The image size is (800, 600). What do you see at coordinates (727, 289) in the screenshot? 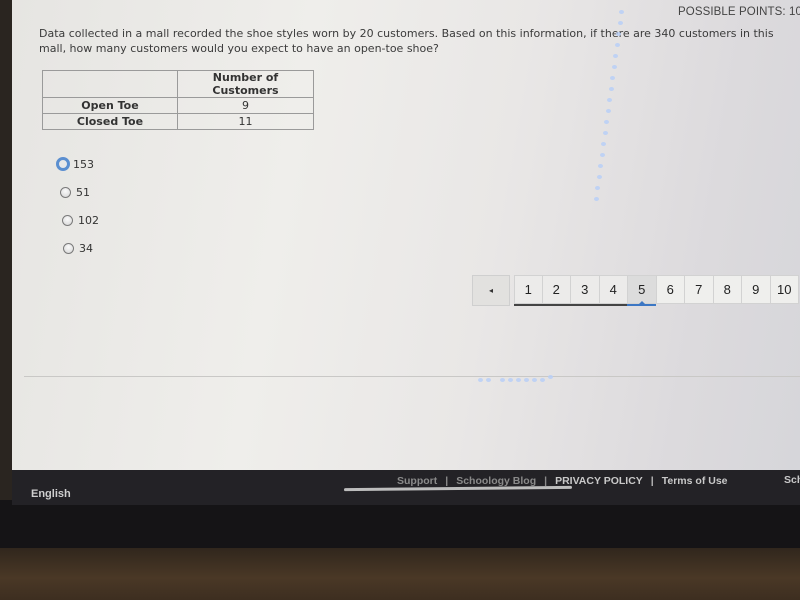
I see `page-button-8: 8` at bounding box center [727, 289].